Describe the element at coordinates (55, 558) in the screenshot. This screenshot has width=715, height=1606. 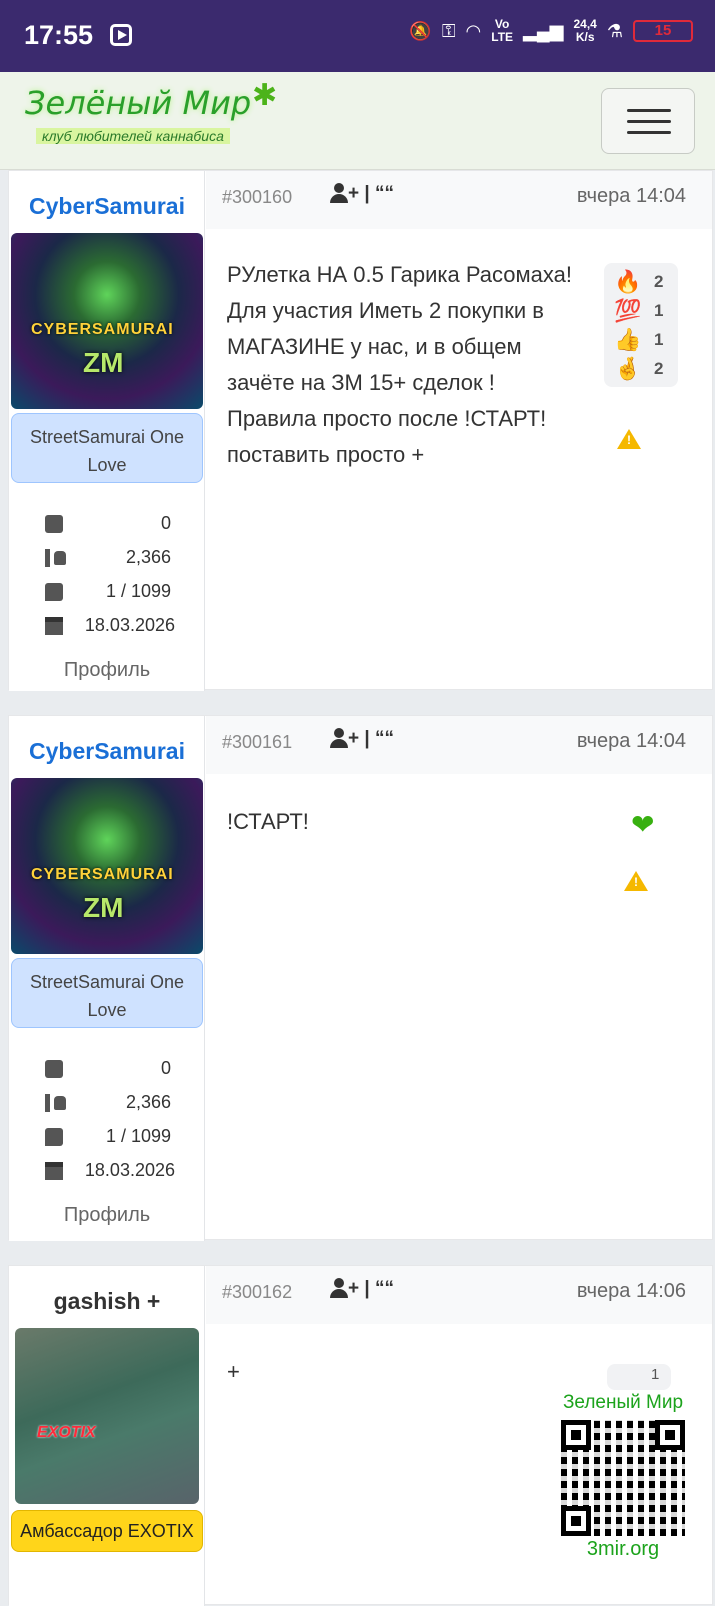
I see `thumbs-up-icon` at that location.